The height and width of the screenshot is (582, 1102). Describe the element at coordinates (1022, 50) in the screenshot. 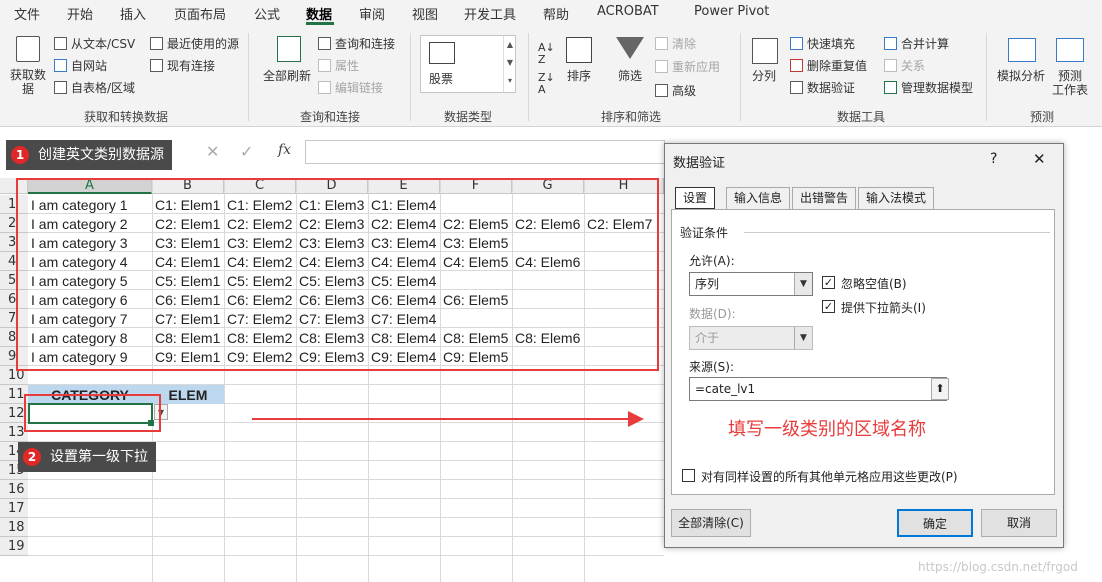

I see `what-if-icon` at that location.